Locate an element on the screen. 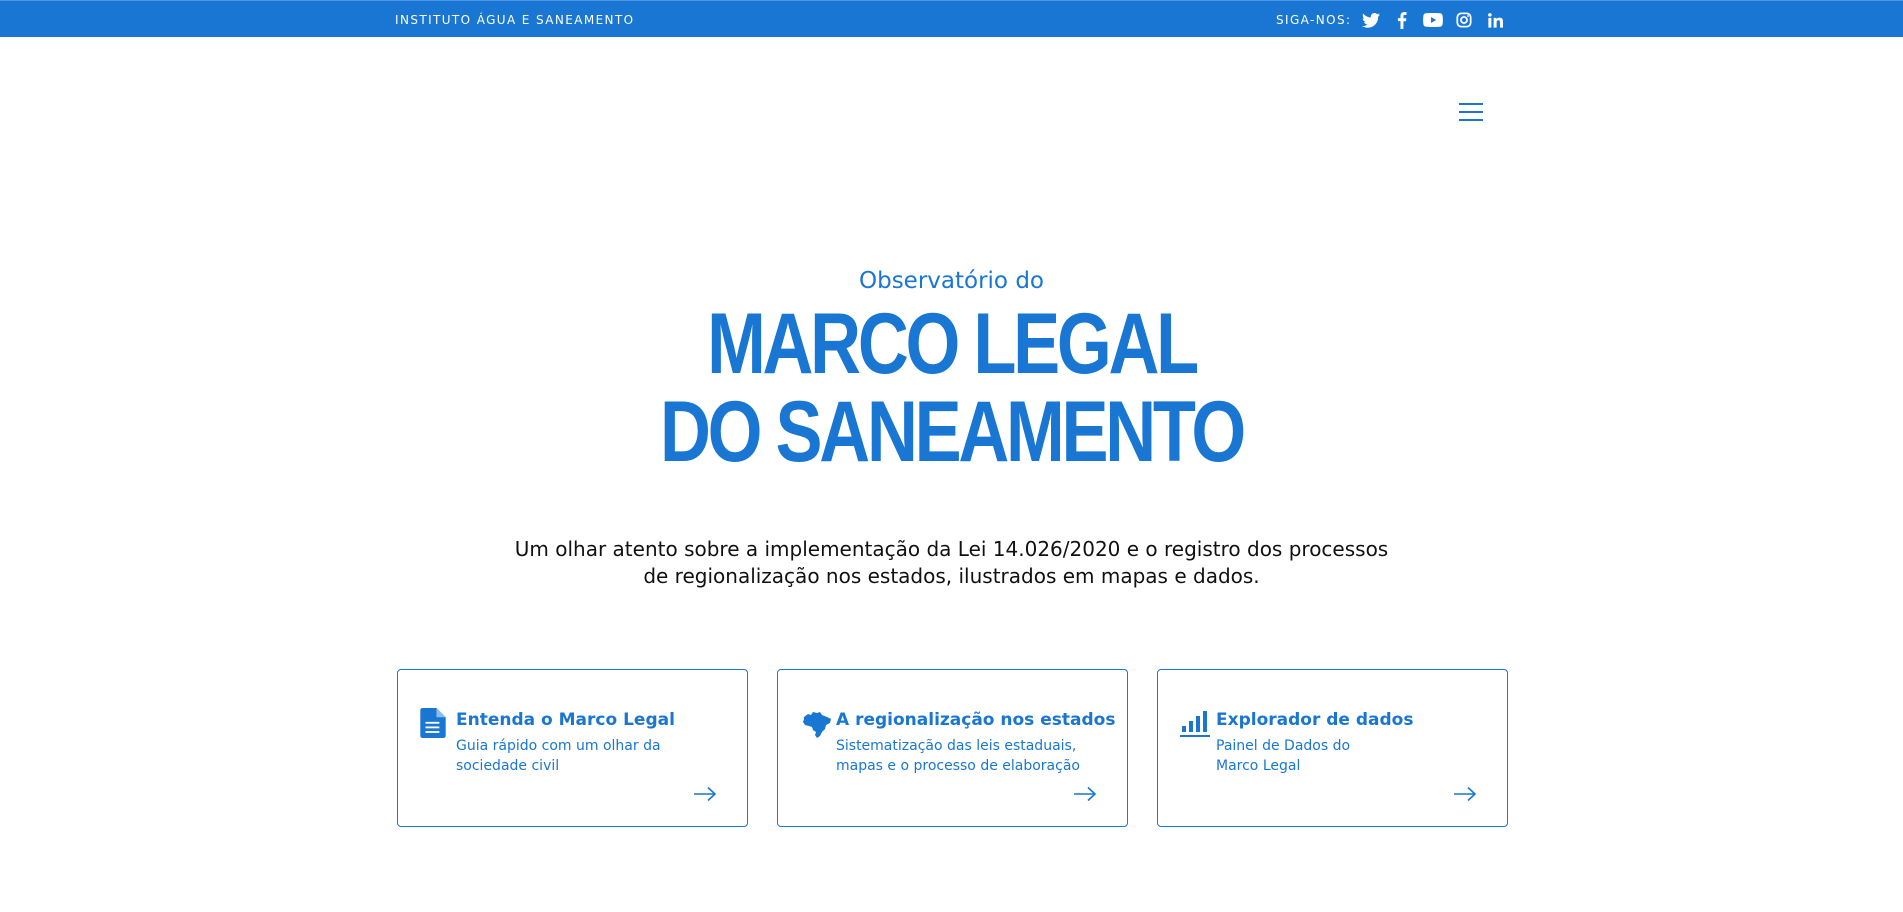  linkedin-icon is located at coordinates (1495, 20).